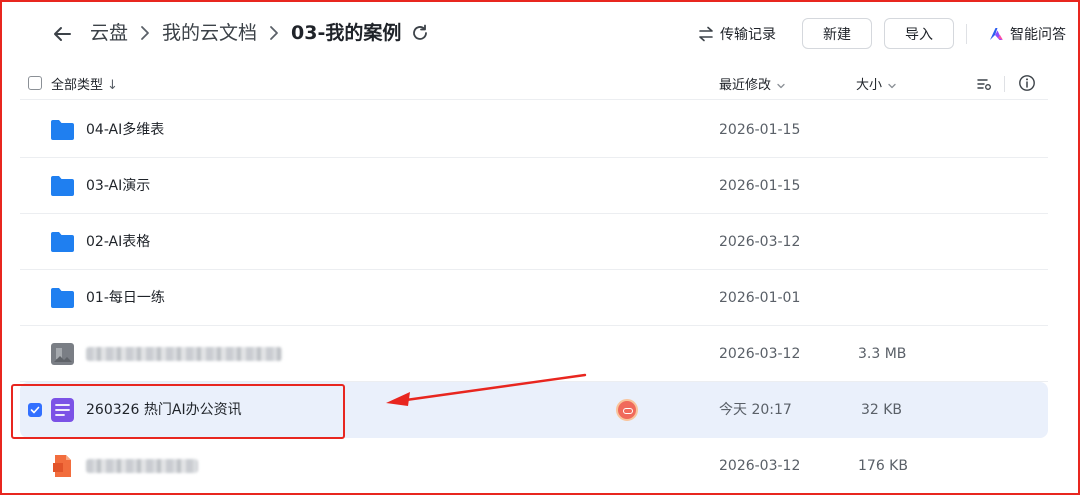 The height and width of the screenshot is (495, 1080). I want to click on file-row-folder: 03-AI演示 2026-01-15, so click(534, 186).